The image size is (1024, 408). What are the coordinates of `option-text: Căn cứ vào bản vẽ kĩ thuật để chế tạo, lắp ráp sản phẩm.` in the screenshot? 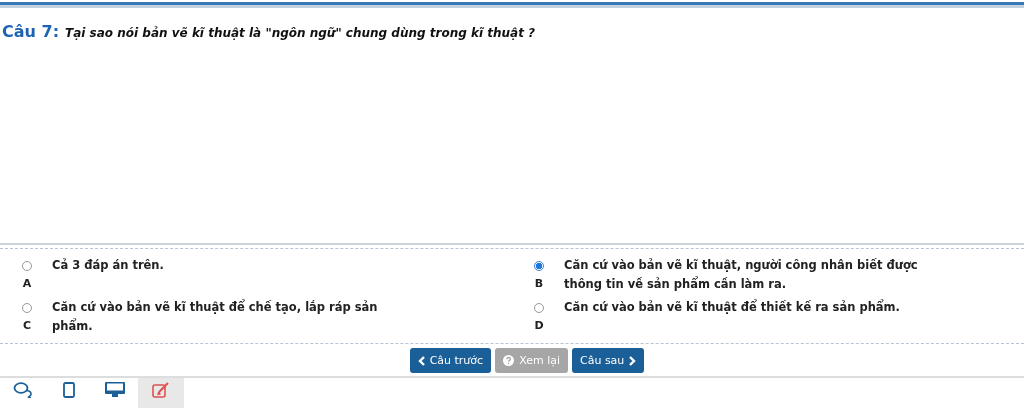 It's located at (237, 317).